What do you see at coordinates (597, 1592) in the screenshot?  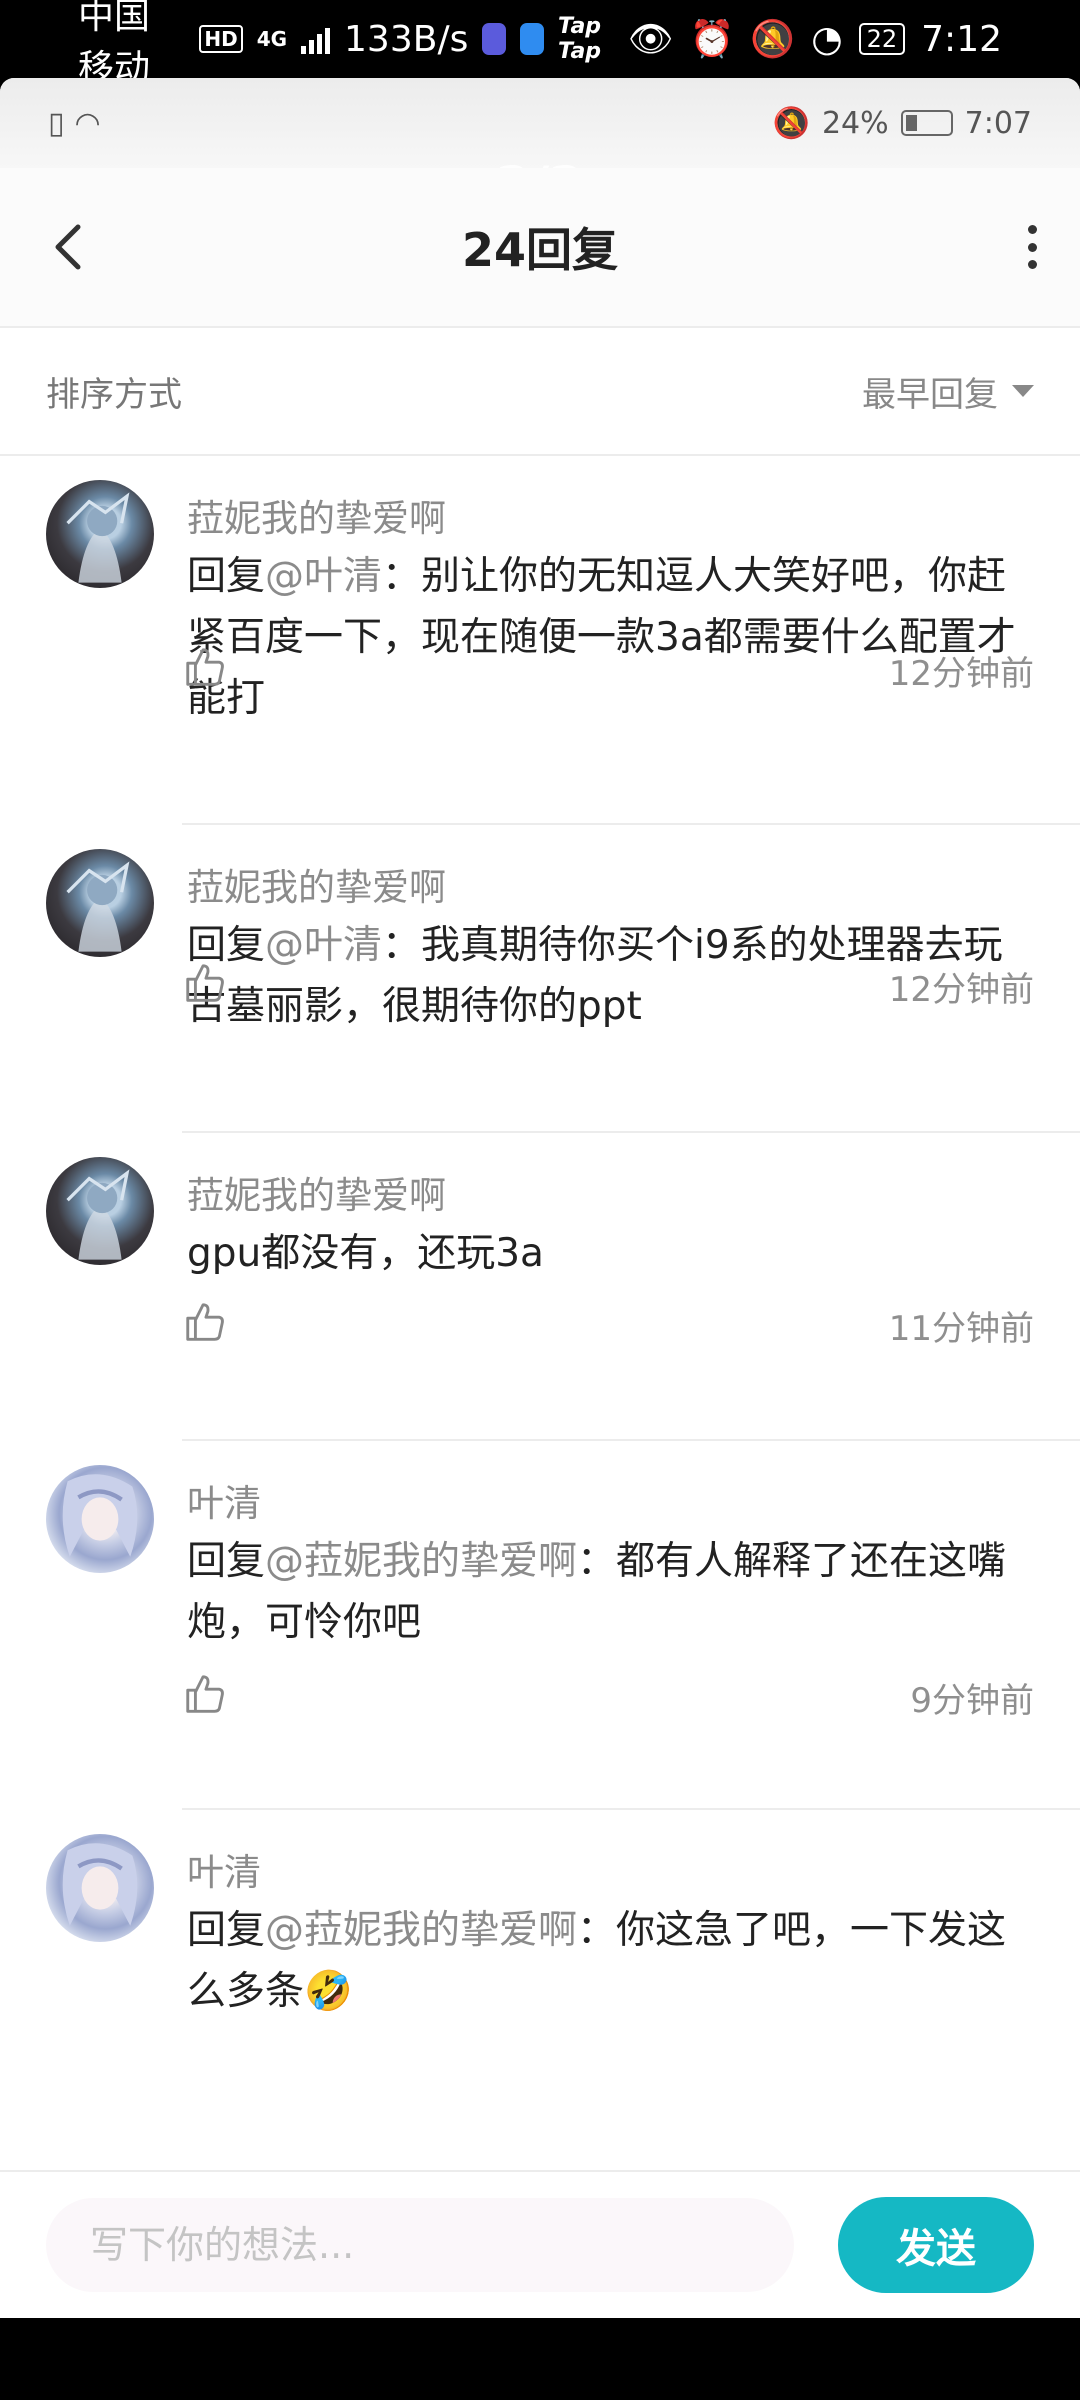 I see `reply-text: 回复@菈妮我的挚爱啊：都有人解释了还在这嘴炮，可怜你吧` at bounding box center [597, 1592].